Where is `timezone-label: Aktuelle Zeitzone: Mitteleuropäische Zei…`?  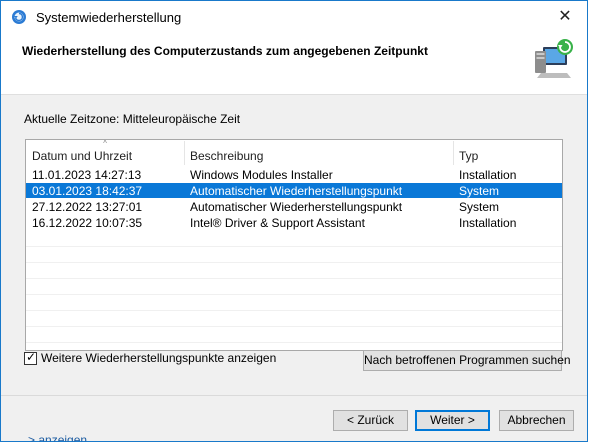
timezone-label: Aktuelle Zeitzone: Mitteleuropäische Zei… is located at coordinates (132, 119).